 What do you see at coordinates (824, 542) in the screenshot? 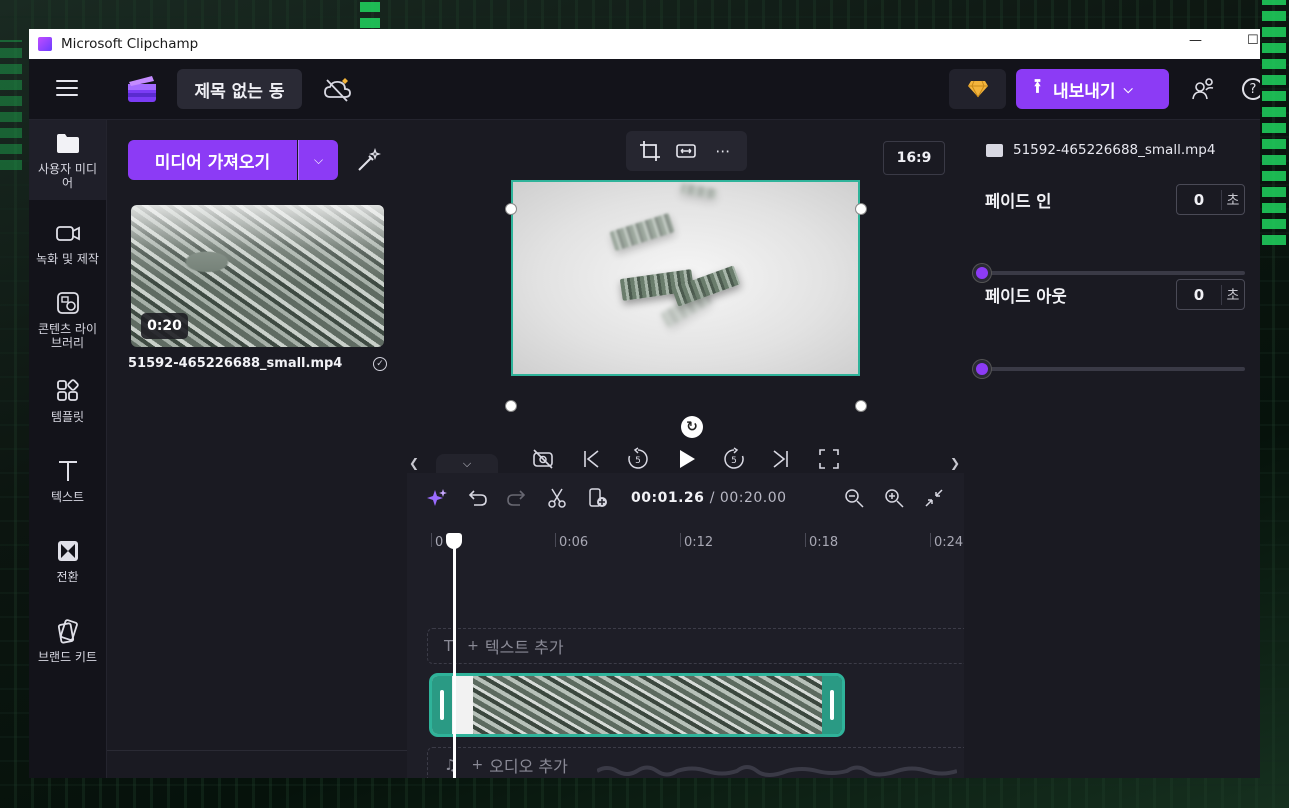
I see `ruler-tick-label: 0:18` at bounding box center [824, 542].